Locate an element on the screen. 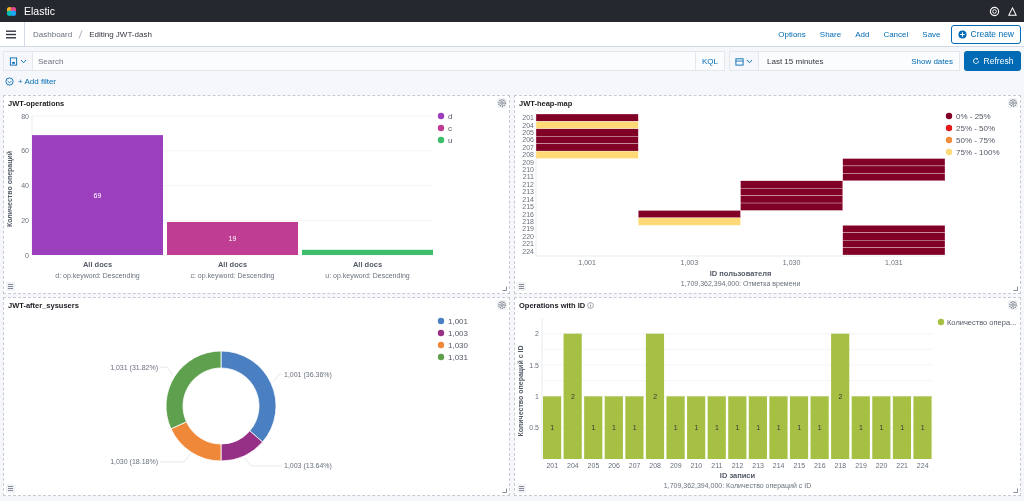 This screenshot has height=501, width=1024. legend-label: d is located at coordinates (450, 116).